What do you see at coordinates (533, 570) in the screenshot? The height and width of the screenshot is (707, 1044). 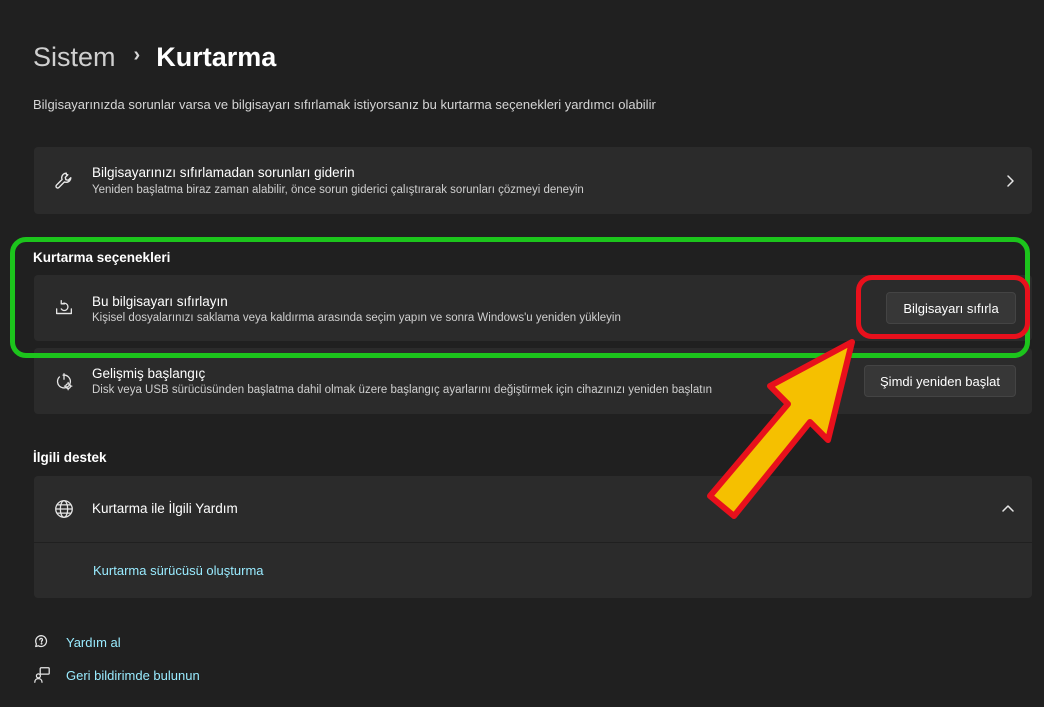 I see `recovery-help-body: Kurtarma sürücüsü oluşturma` at bounding box center [533, 570].